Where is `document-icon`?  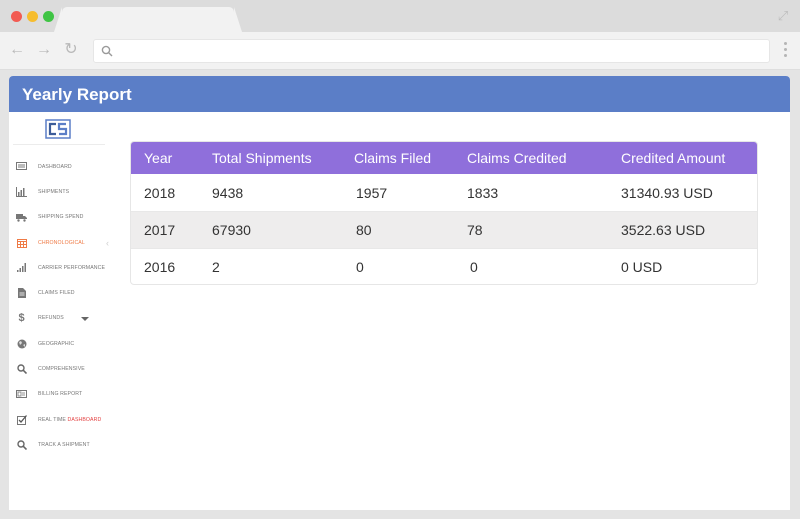
document-icon is located at coordinates (21, 293).